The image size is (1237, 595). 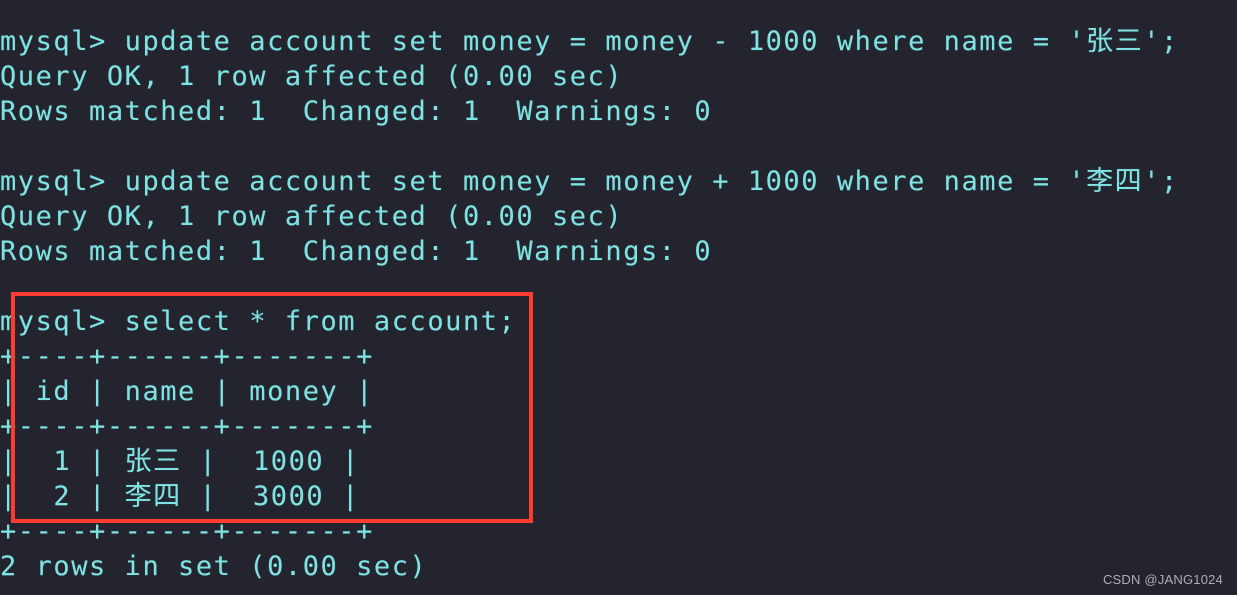 What do you see at coordinates (180, 496) in the screenshot?
I see `table-data-line: | 2 | 李四 | 3000 |` at bounding box center [180, 496].